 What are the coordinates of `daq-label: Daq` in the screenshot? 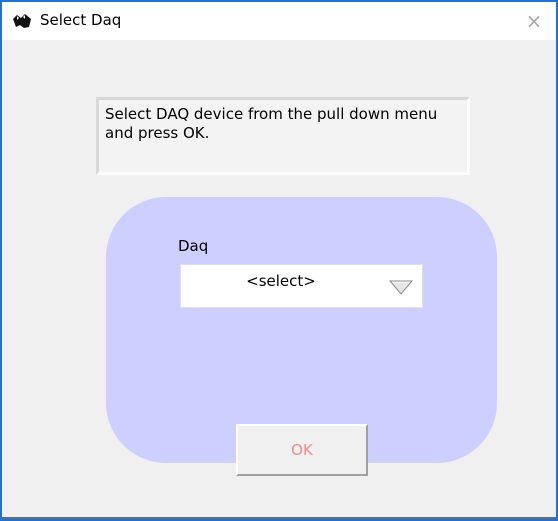 It's located at (193, 246).